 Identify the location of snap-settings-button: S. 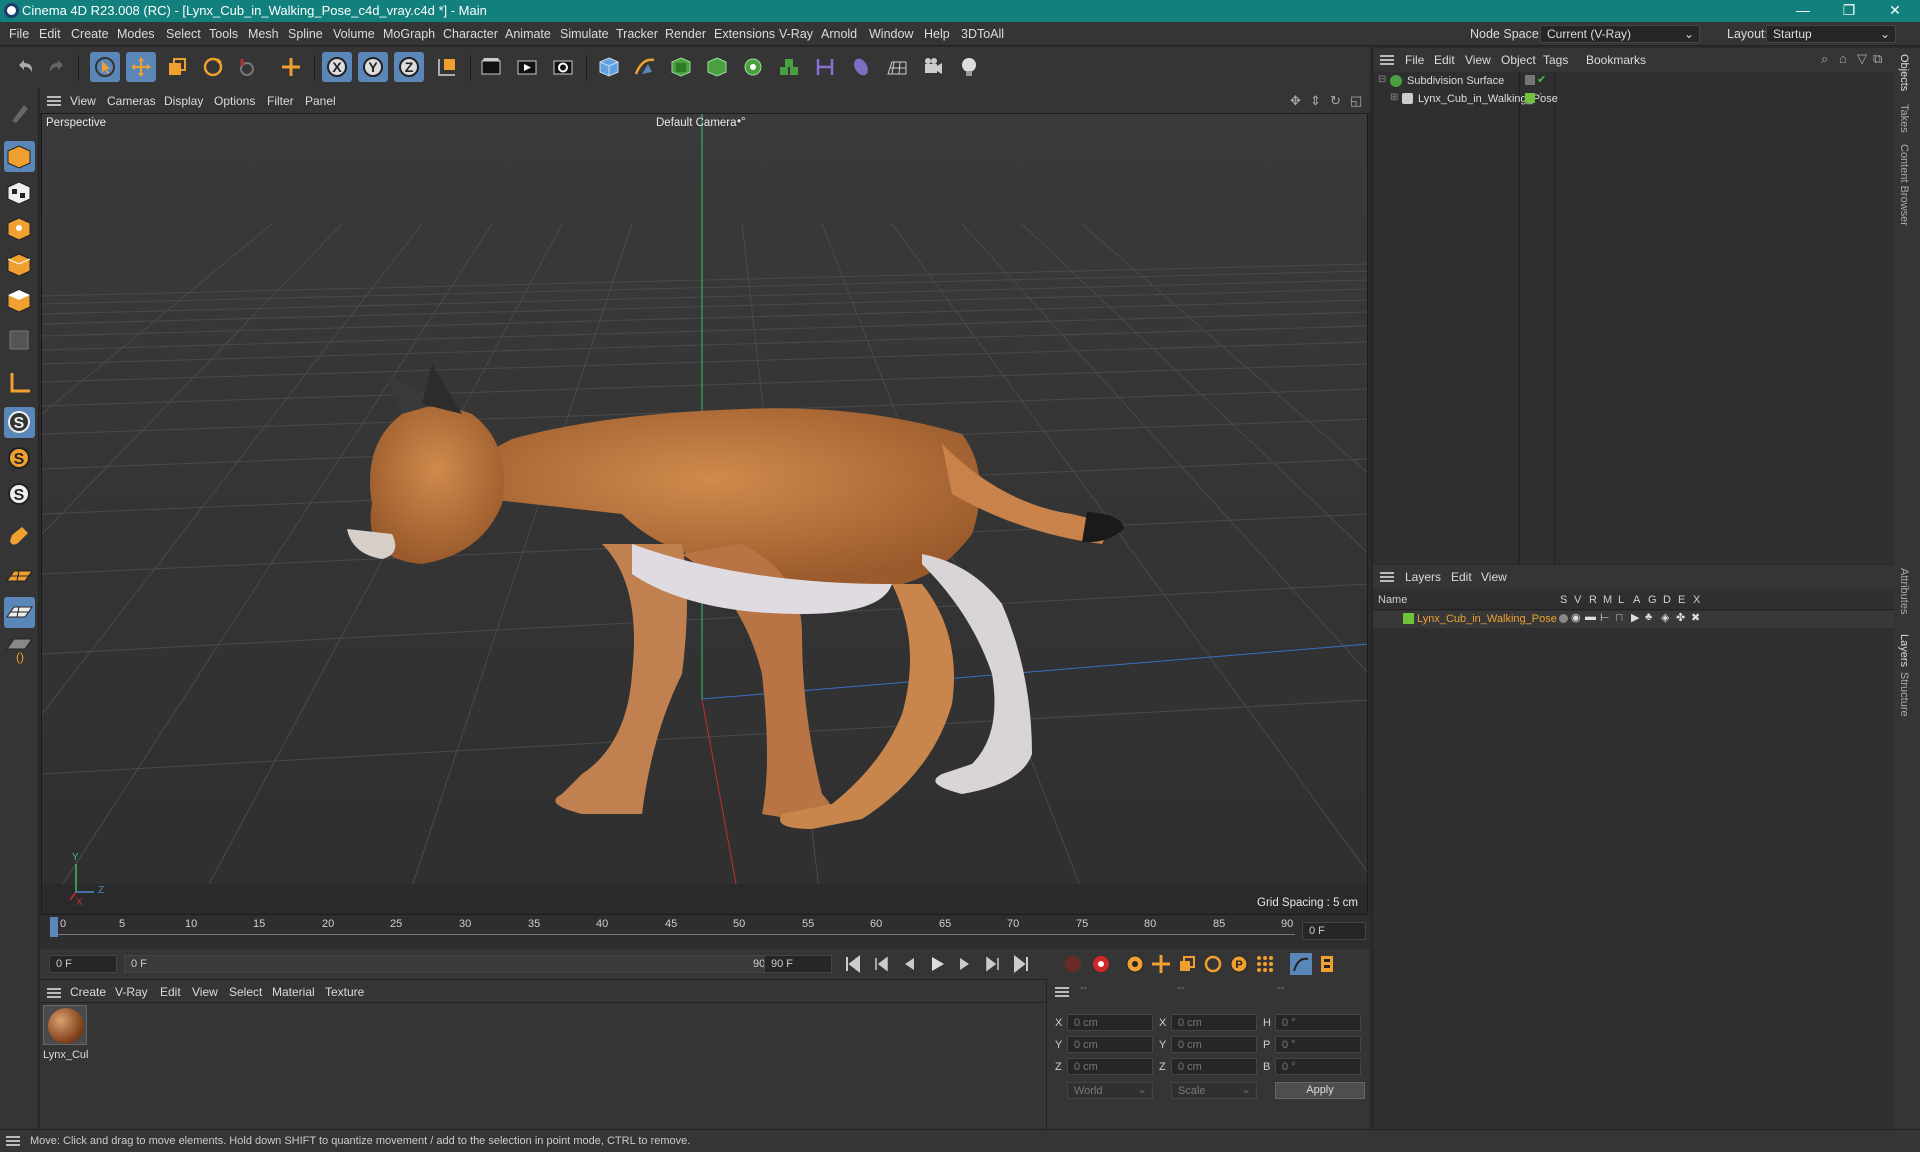
(19, 458).